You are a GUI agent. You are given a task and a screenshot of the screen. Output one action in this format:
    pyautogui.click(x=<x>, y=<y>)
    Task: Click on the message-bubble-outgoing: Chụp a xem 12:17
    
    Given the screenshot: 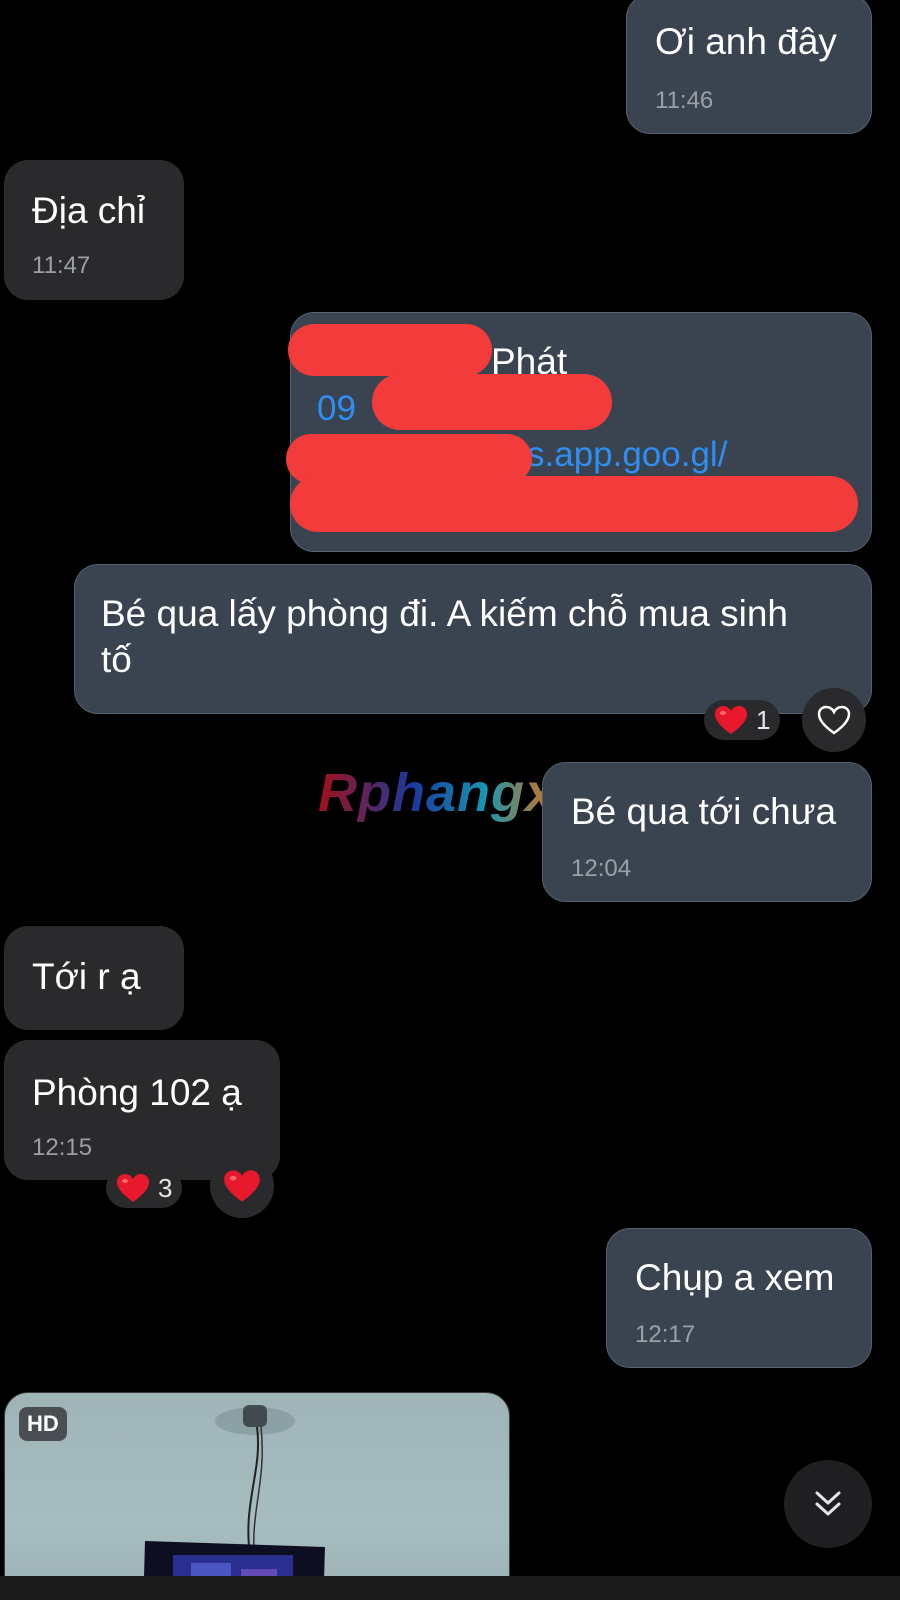 What is the action you would take?
    pyautogui.click(x=739, y=1298)
    